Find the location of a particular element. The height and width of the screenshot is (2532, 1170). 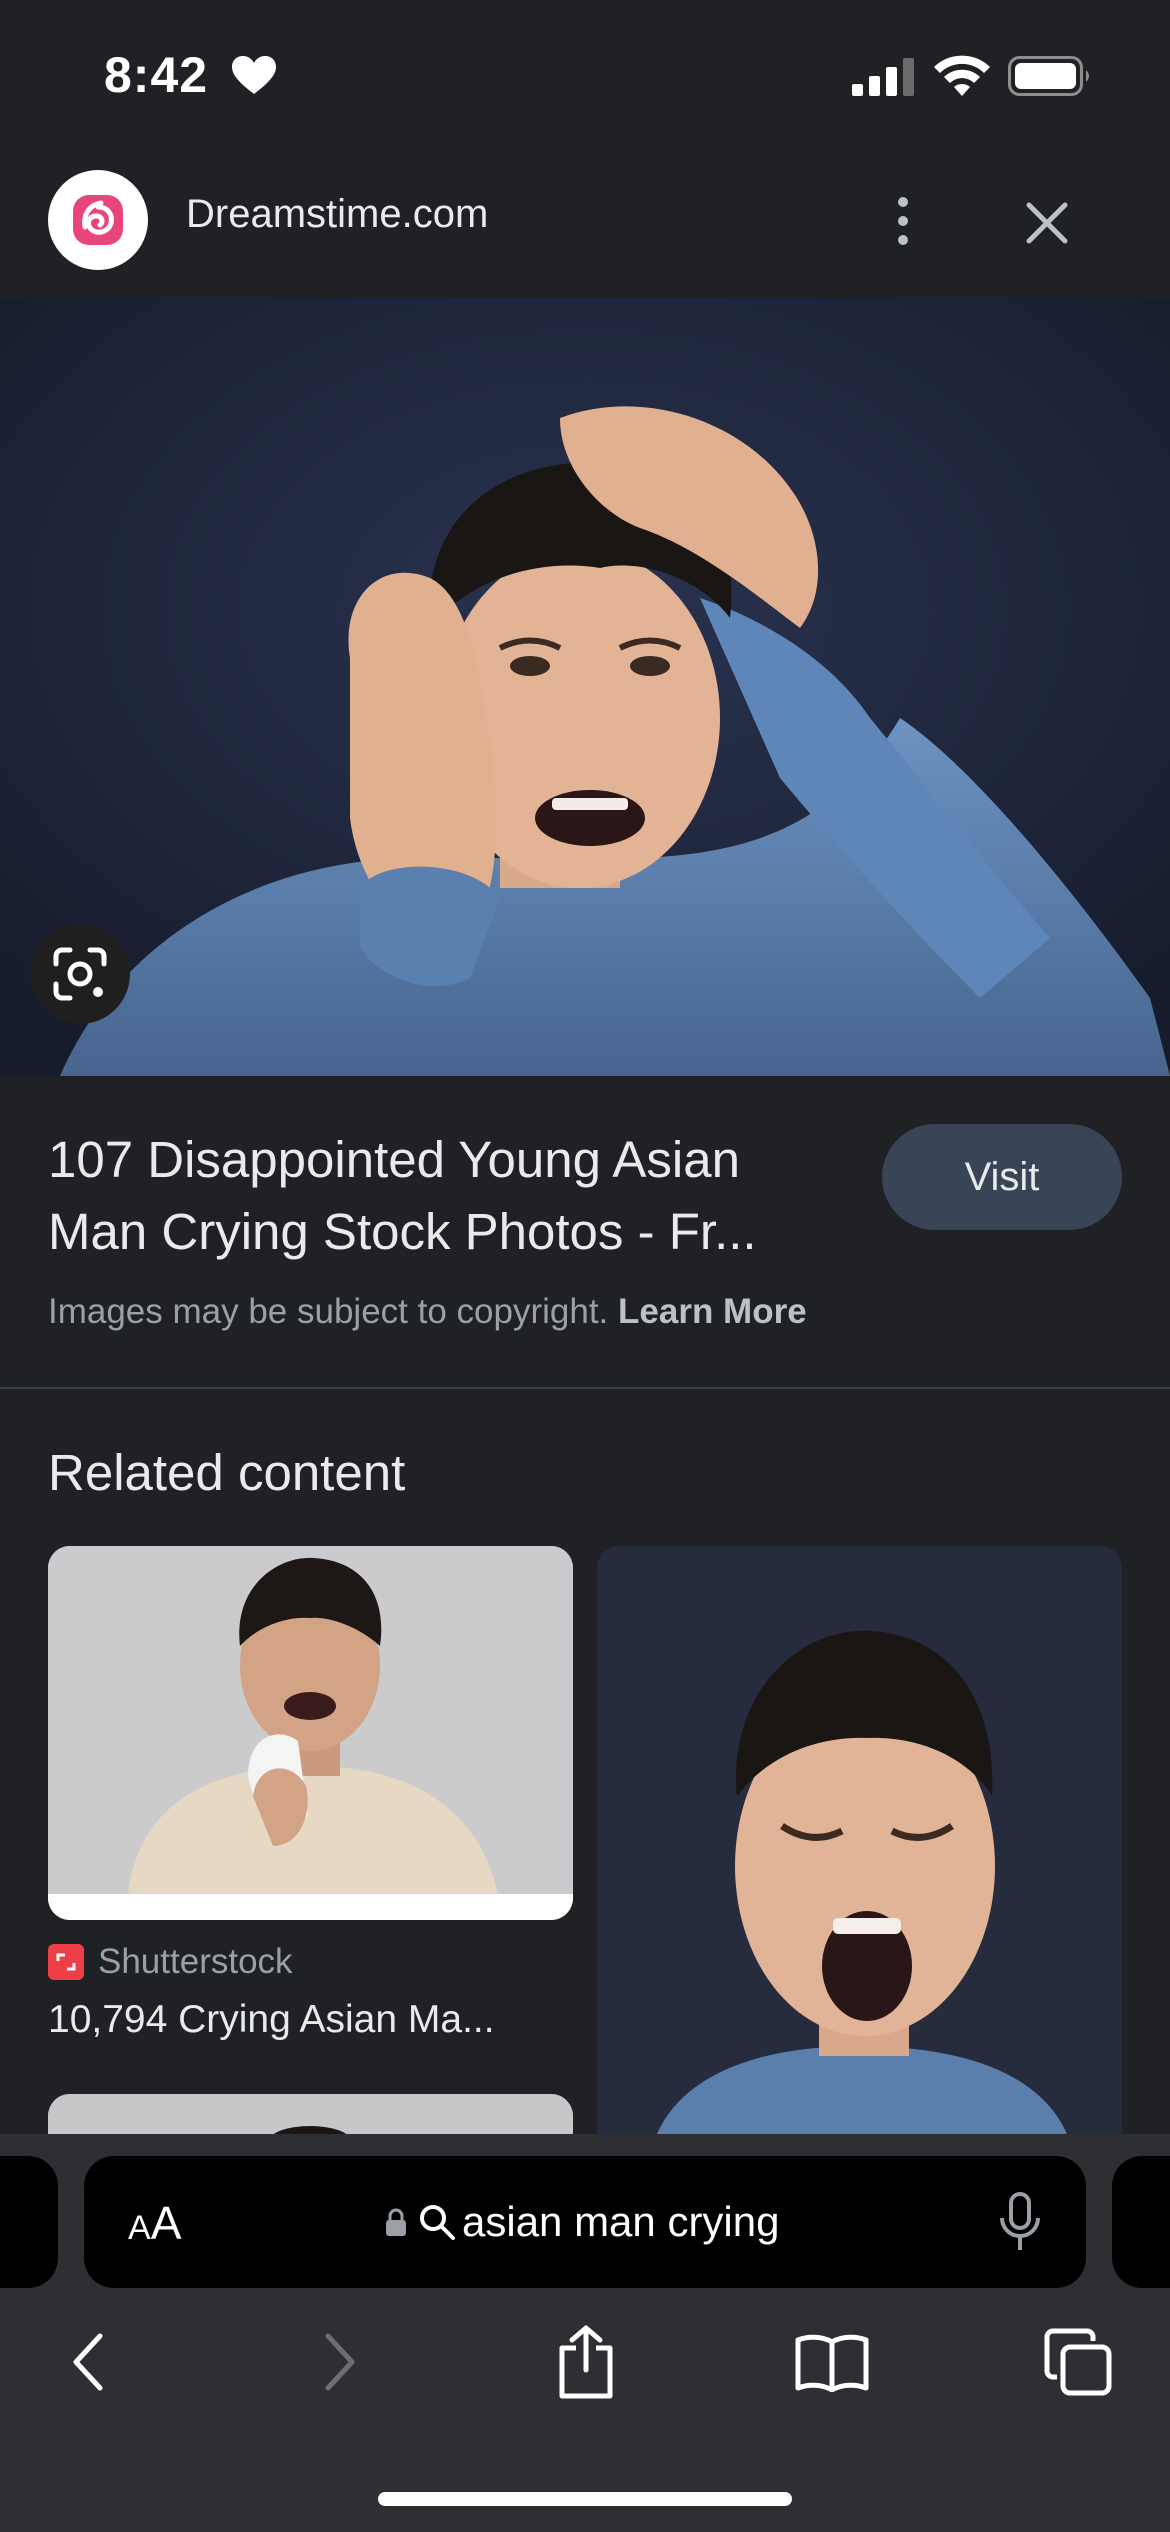

more-options-button is located at coordinates (903, 221).